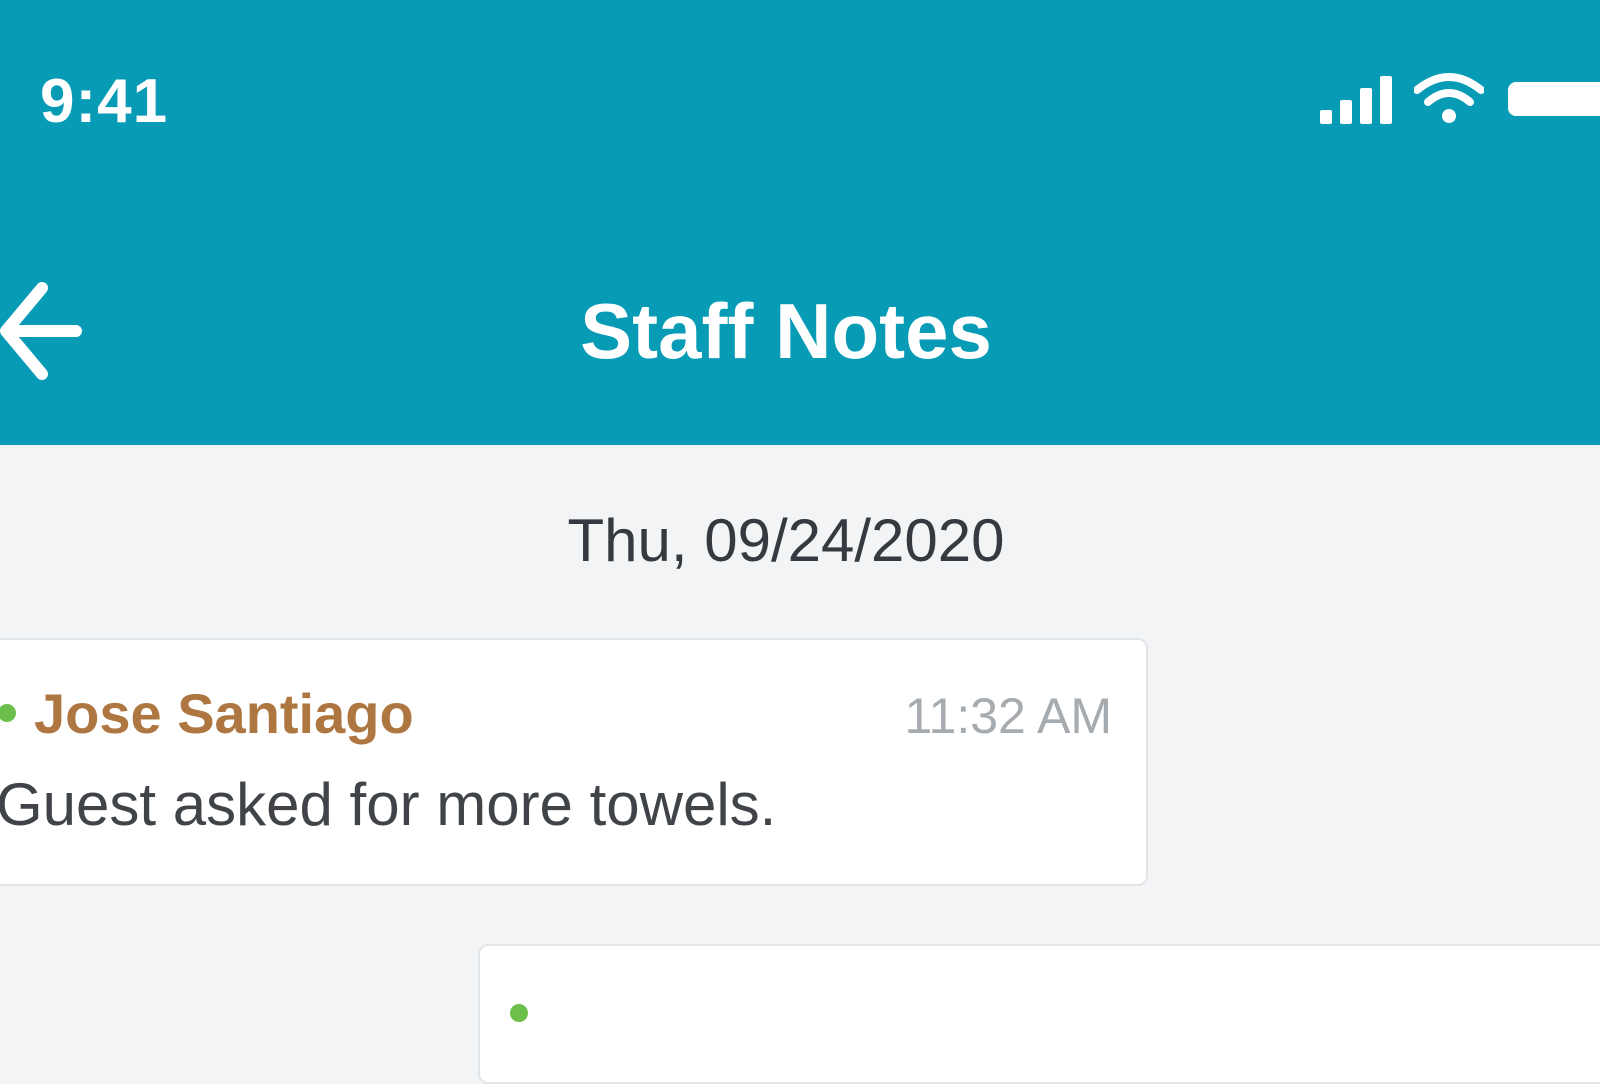  I want to click on status-bar-time: 9:41, so click(104, 101).